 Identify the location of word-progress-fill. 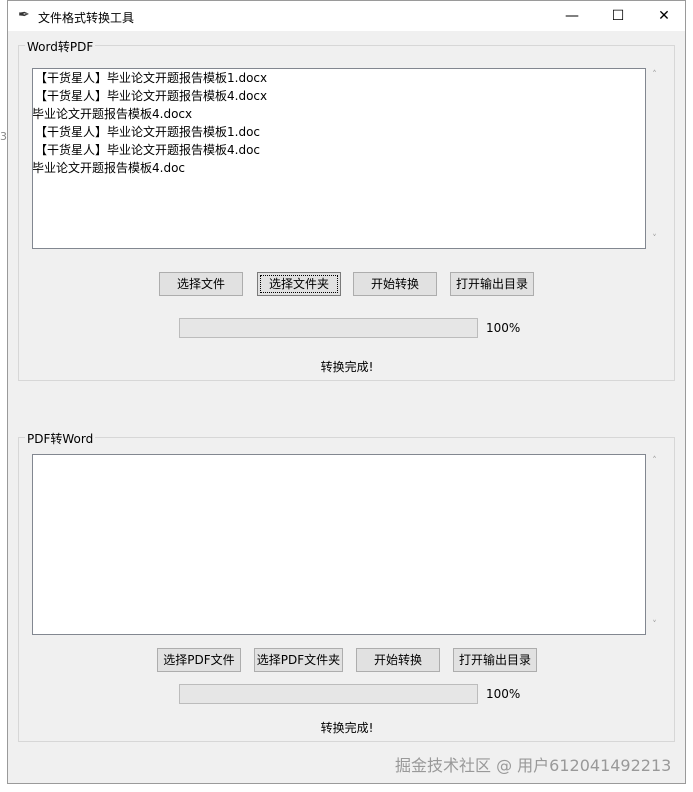
(328, 328).